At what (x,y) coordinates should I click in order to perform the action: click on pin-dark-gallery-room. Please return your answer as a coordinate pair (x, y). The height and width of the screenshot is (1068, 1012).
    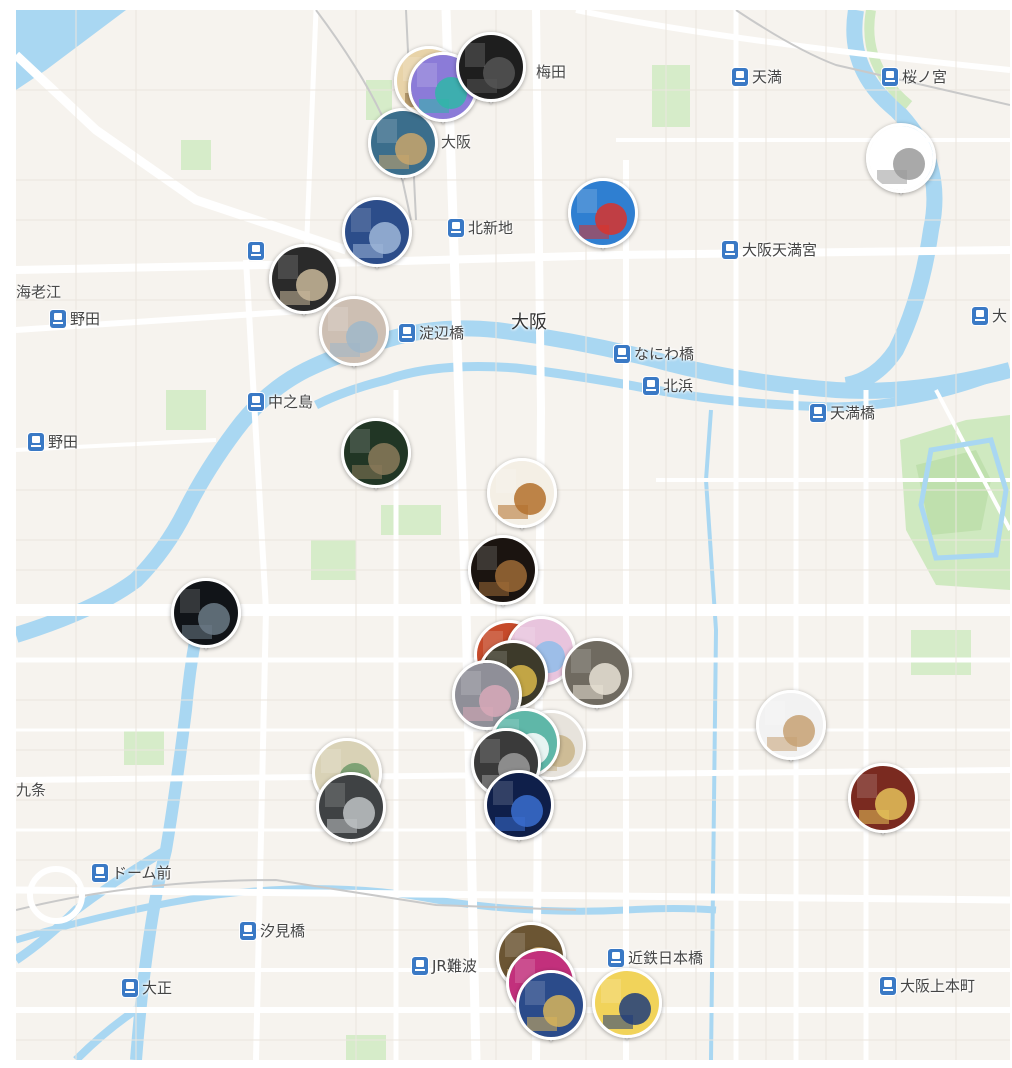
    Looking at the image, I should click on (206, 621).